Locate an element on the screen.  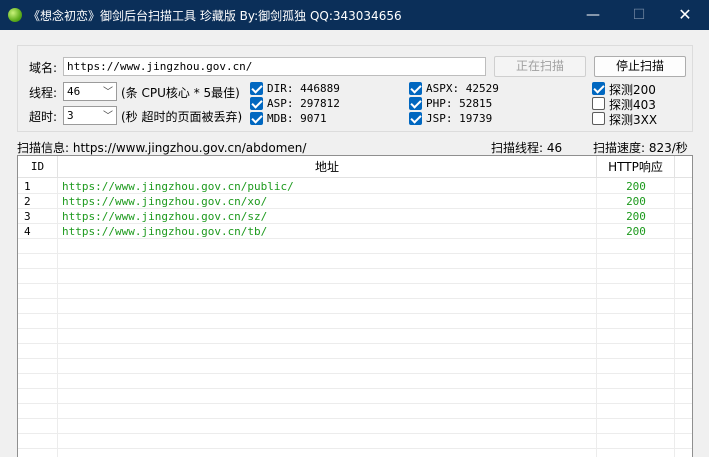
header-http-code: HTTP响应 is located at coordinates (636, 167).